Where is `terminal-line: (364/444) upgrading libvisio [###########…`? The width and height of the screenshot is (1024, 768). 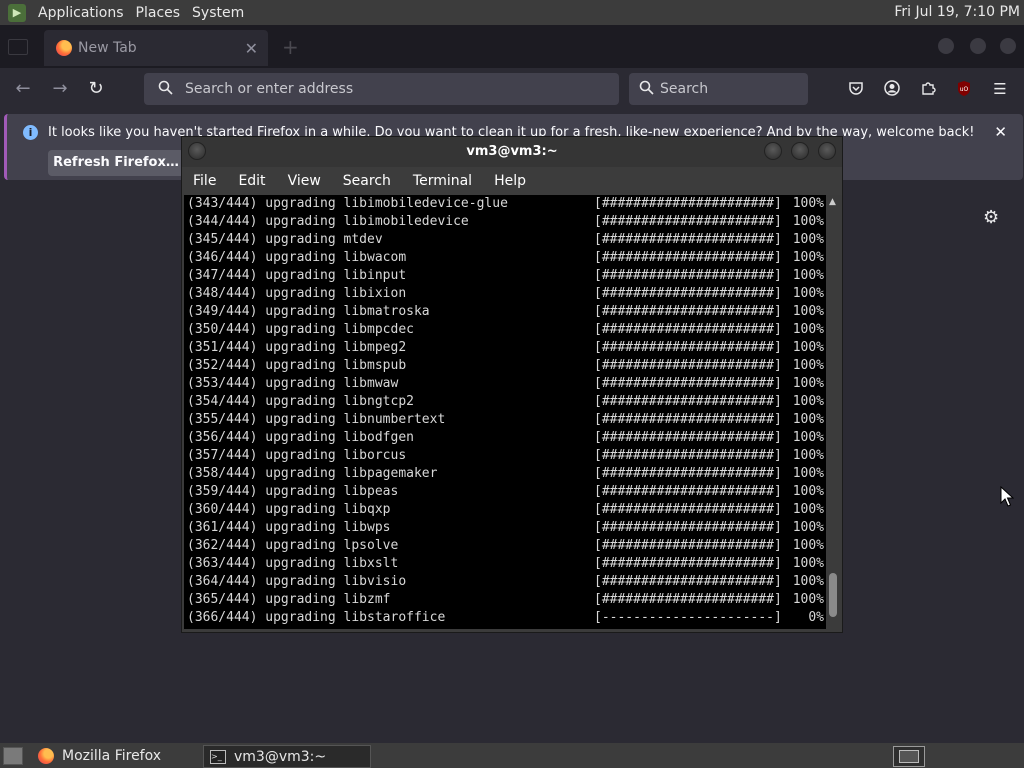 terminal-line: (364/444) upgrading libvisio [###########… is located at coordinates (505, 582).